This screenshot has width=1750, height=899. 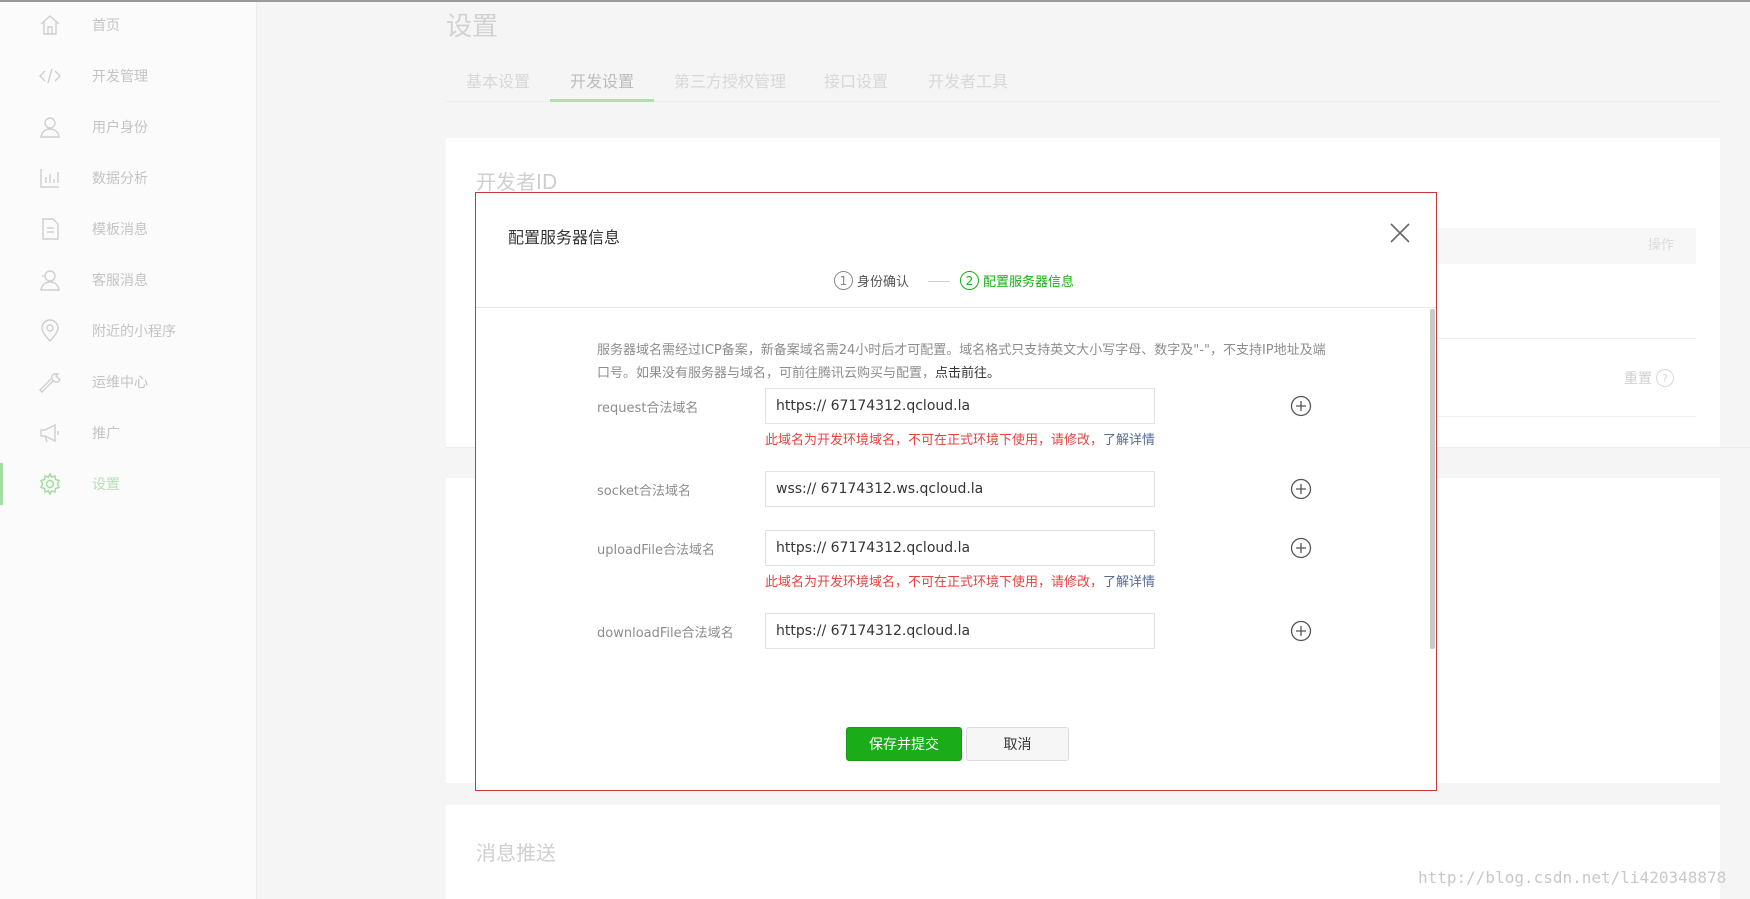 I want to click on settings-tabs: 基本设置 开发设置 第三方授权管理 接口设置 开发者工具, so click(x=1083, y=82).